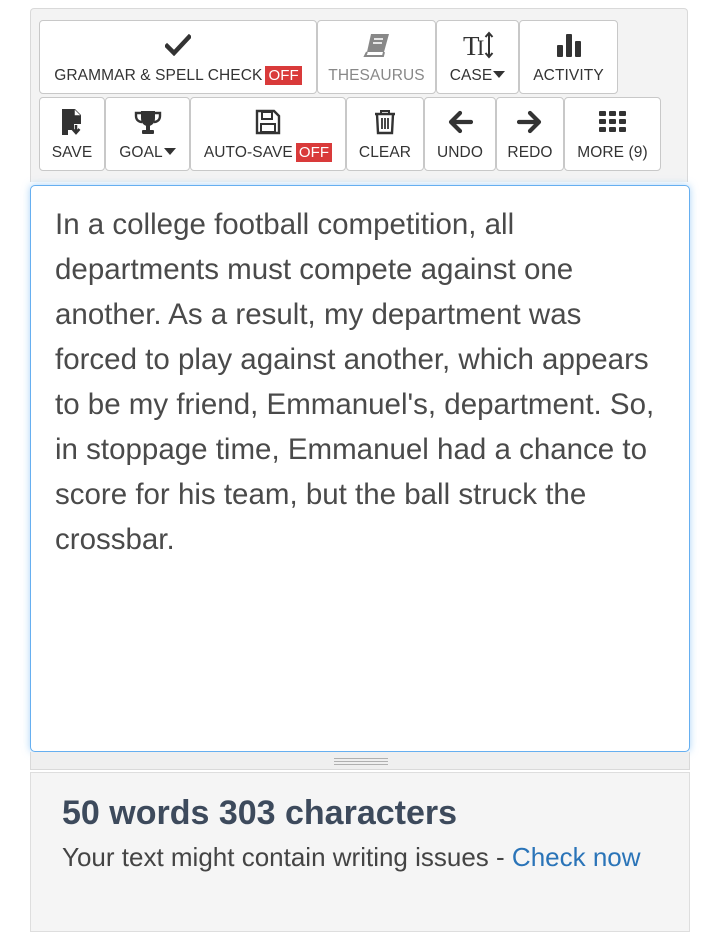 The width and height of the screenshot is (720, 932). I want to click on grammar-off-badge: OFF, so click(283, 75).